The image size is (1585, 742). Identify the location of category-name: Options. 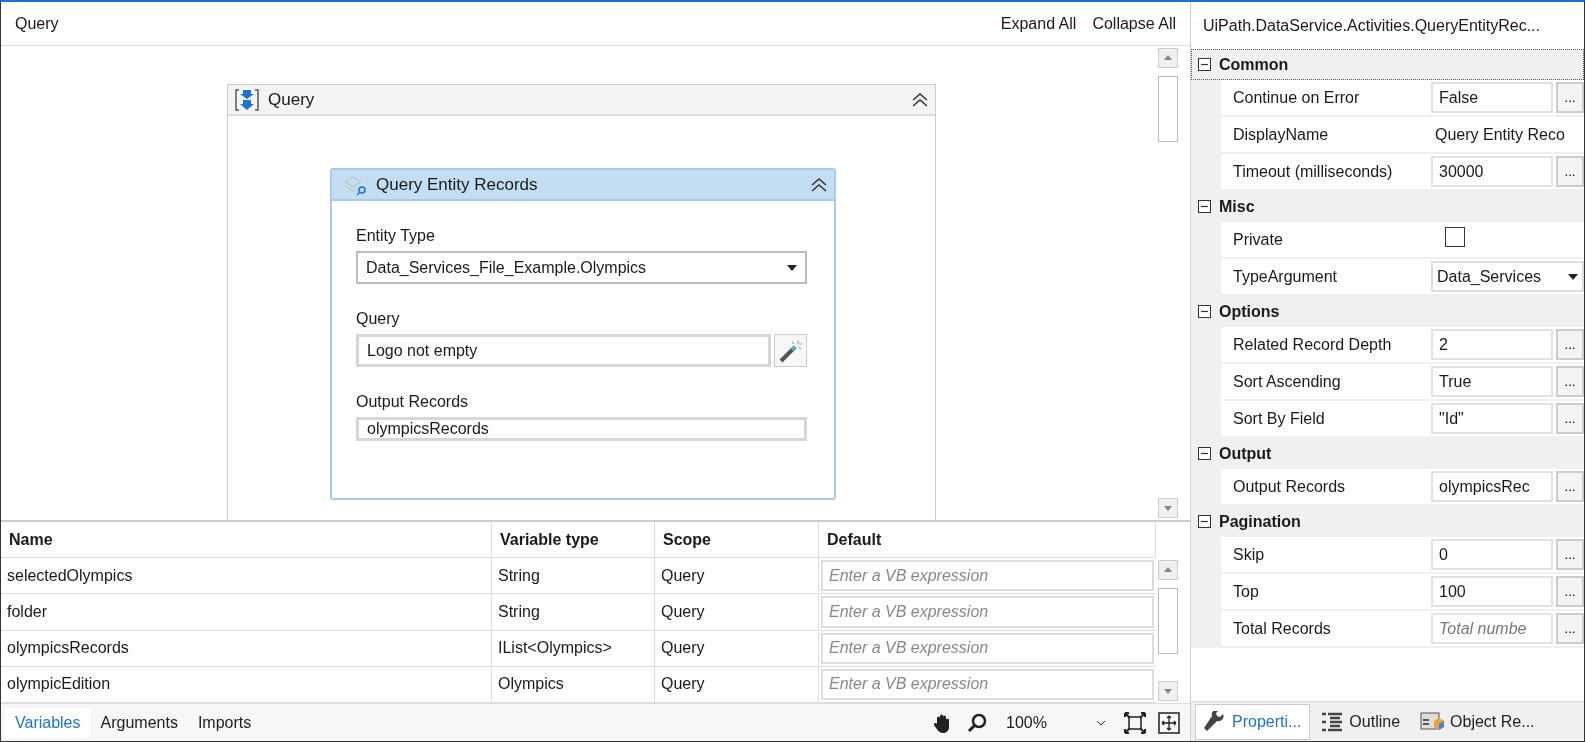
(1249, 311).